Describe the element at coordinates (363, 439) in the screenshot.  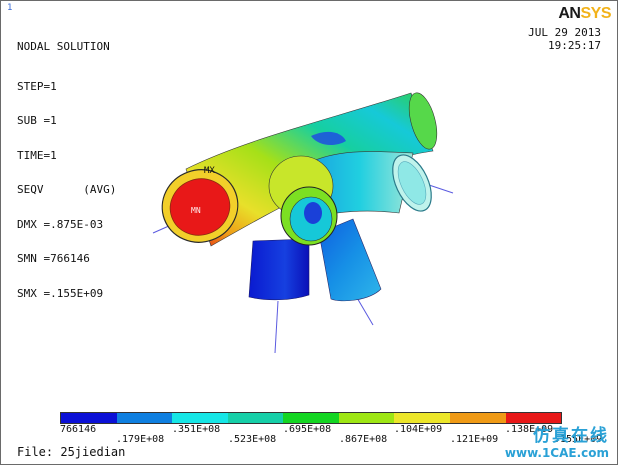
I see `legend-bottom-label: .867E+08` at that location.